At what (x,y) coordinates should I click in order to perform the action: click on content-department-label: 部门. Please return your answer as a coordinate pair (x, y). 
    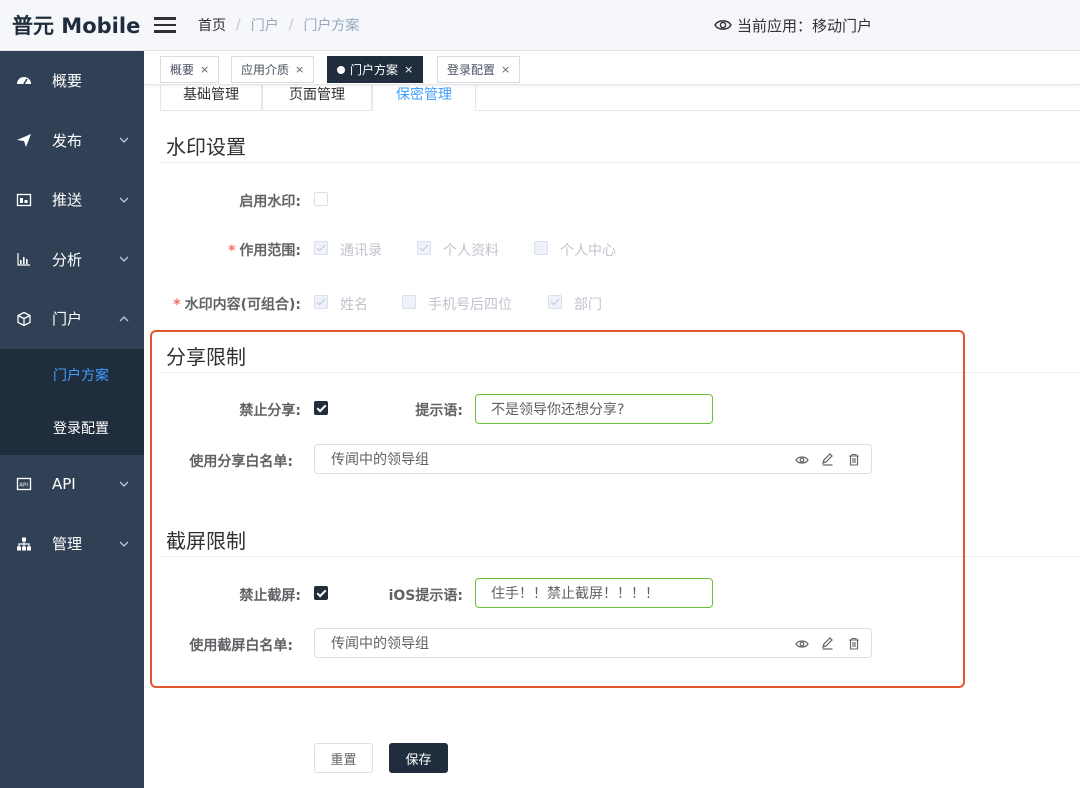
    Looking at the image, I should click on (588, 305).